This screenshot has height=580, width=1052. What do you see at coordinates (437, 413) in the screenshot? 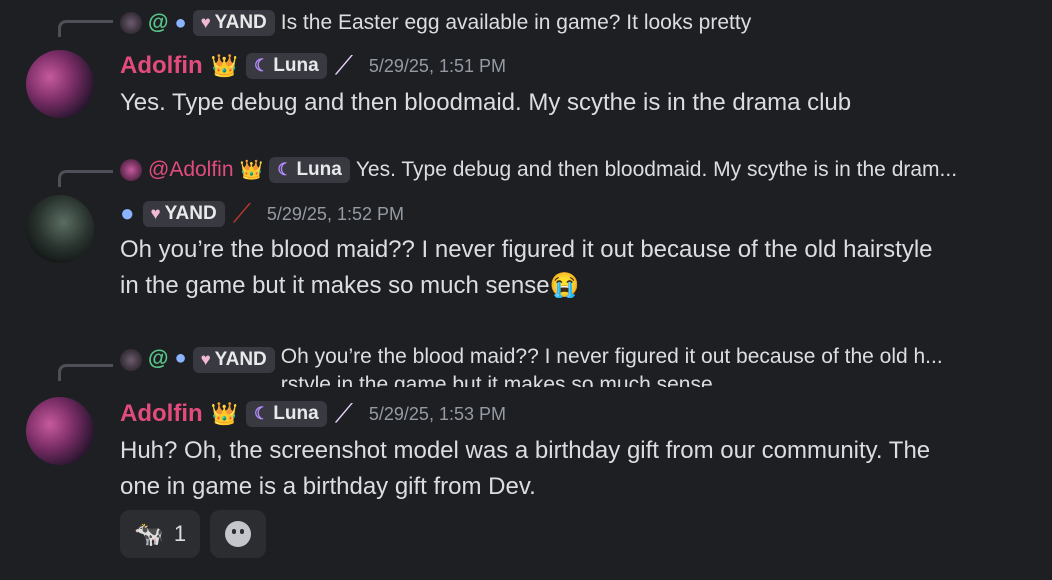
I see `timestamp: 5/29/25, 1:53 PM` at bounding box center [437, 413].